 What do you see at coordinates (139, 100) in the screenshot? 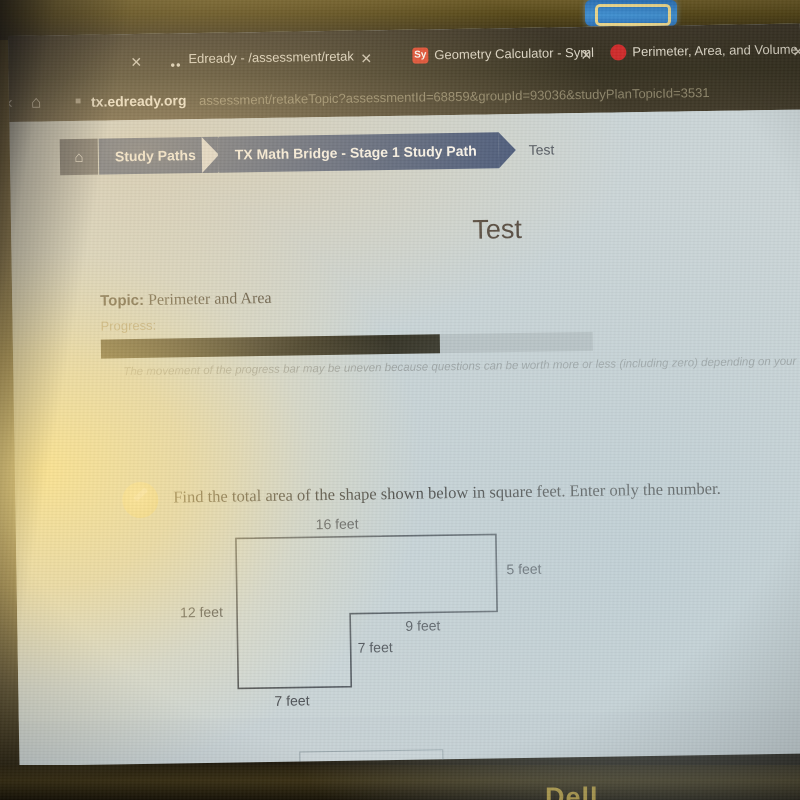
I see `address-bar-domain: tx.edready.org` at bounding box center [139, 100].